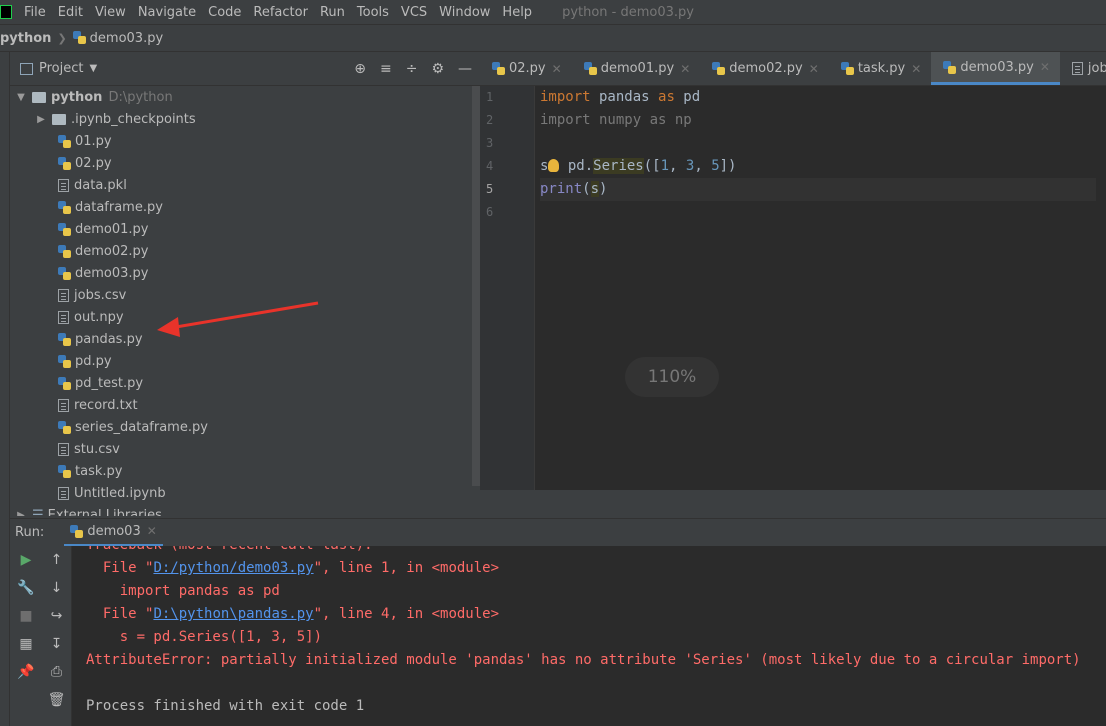 The height and width of the screenshot is (726, 1106). Describe the element at coordinates (280, 12) in the screenshot. I see `menu-refactor: Refactor` at that location.